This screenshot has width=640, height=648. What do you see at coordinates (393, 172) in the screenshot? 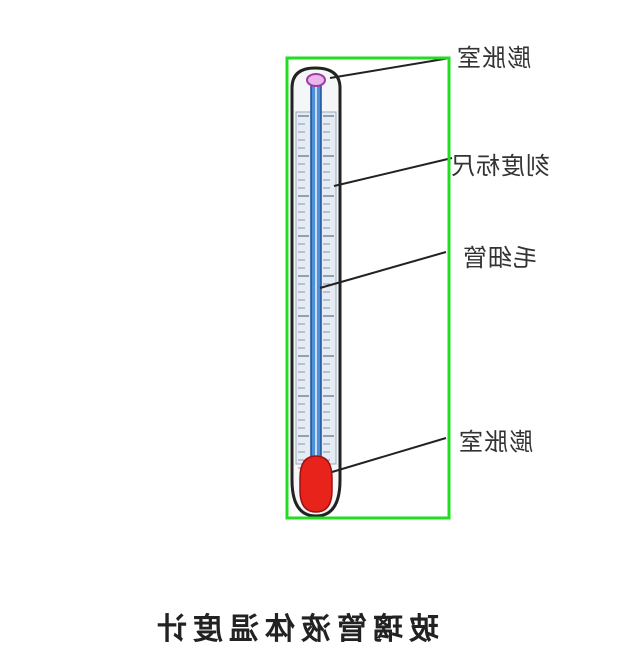
I see `leader-line-scale` at bounding box center [393, 172].